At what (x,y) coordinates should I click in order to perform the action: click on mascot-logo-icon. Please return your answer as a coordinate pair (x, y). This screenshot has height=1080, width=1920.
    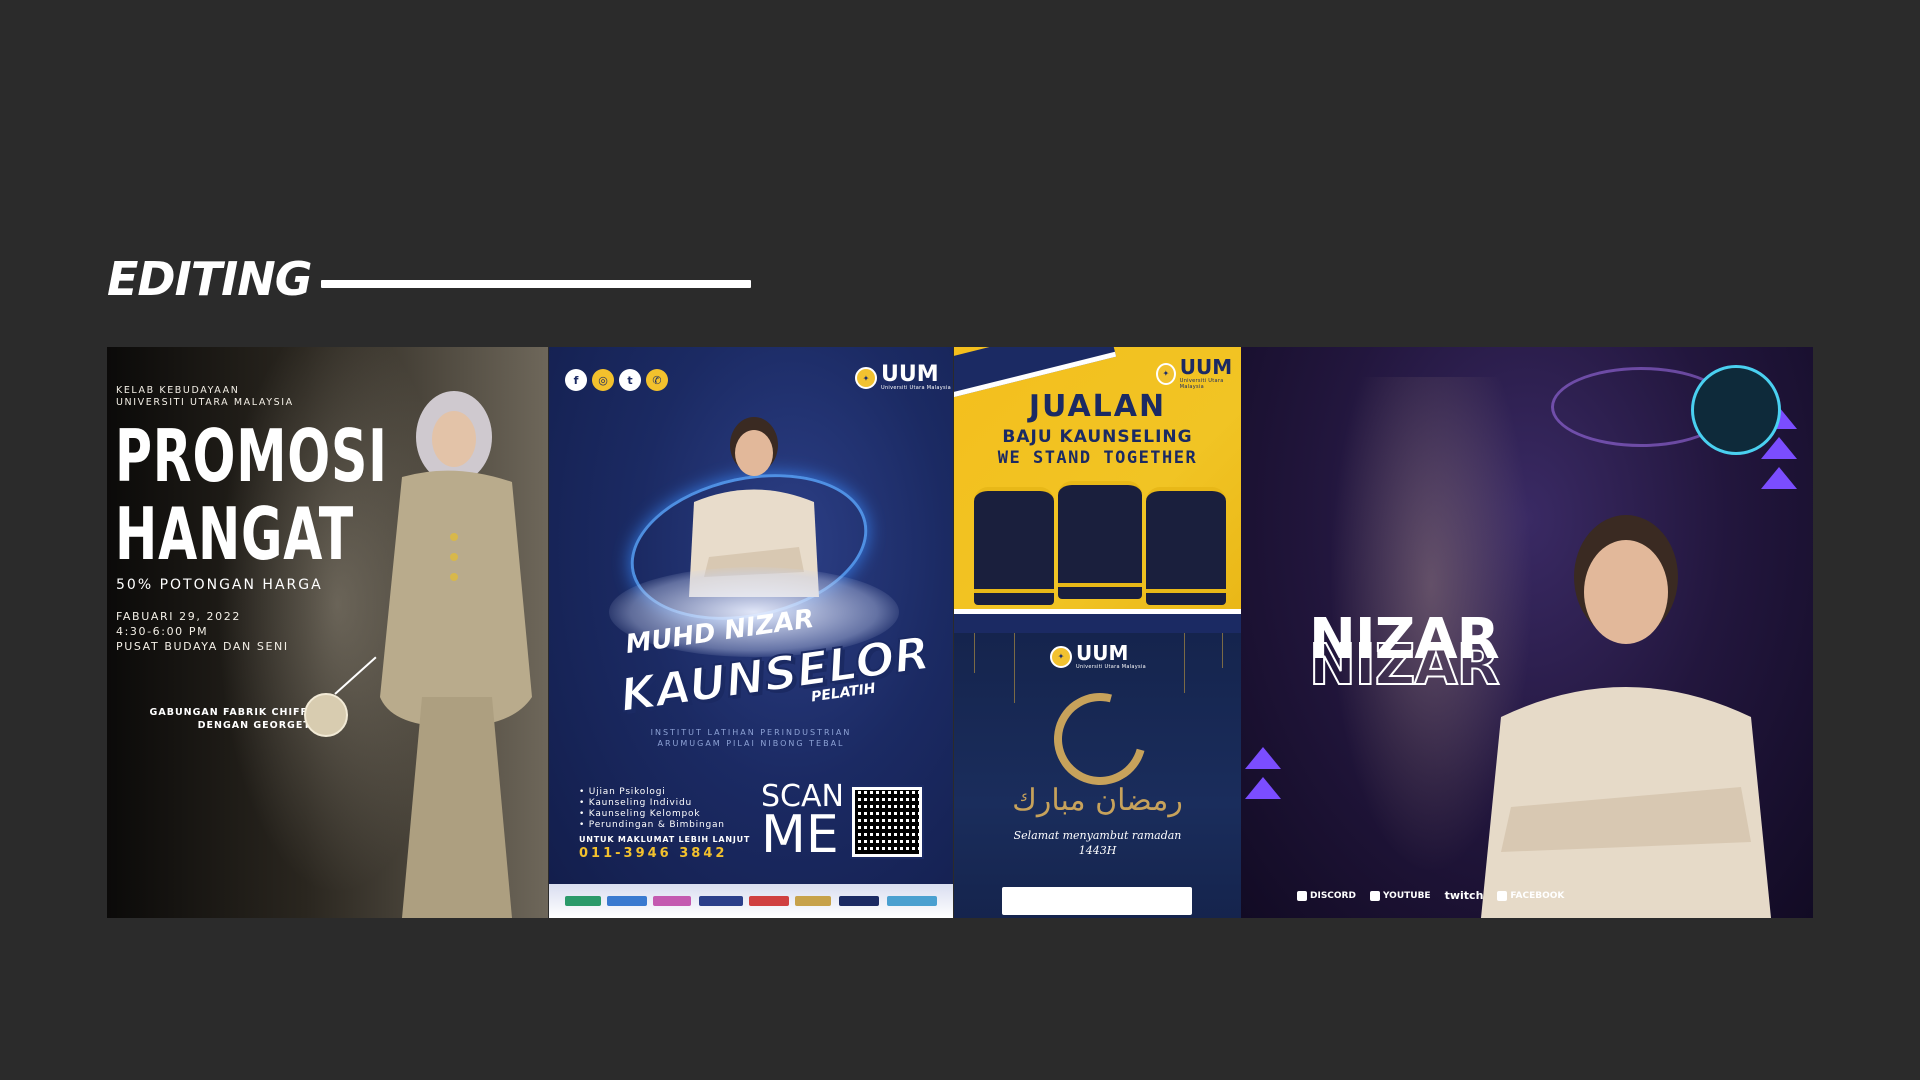
    Looking at the image, I should click on (1736, 410).